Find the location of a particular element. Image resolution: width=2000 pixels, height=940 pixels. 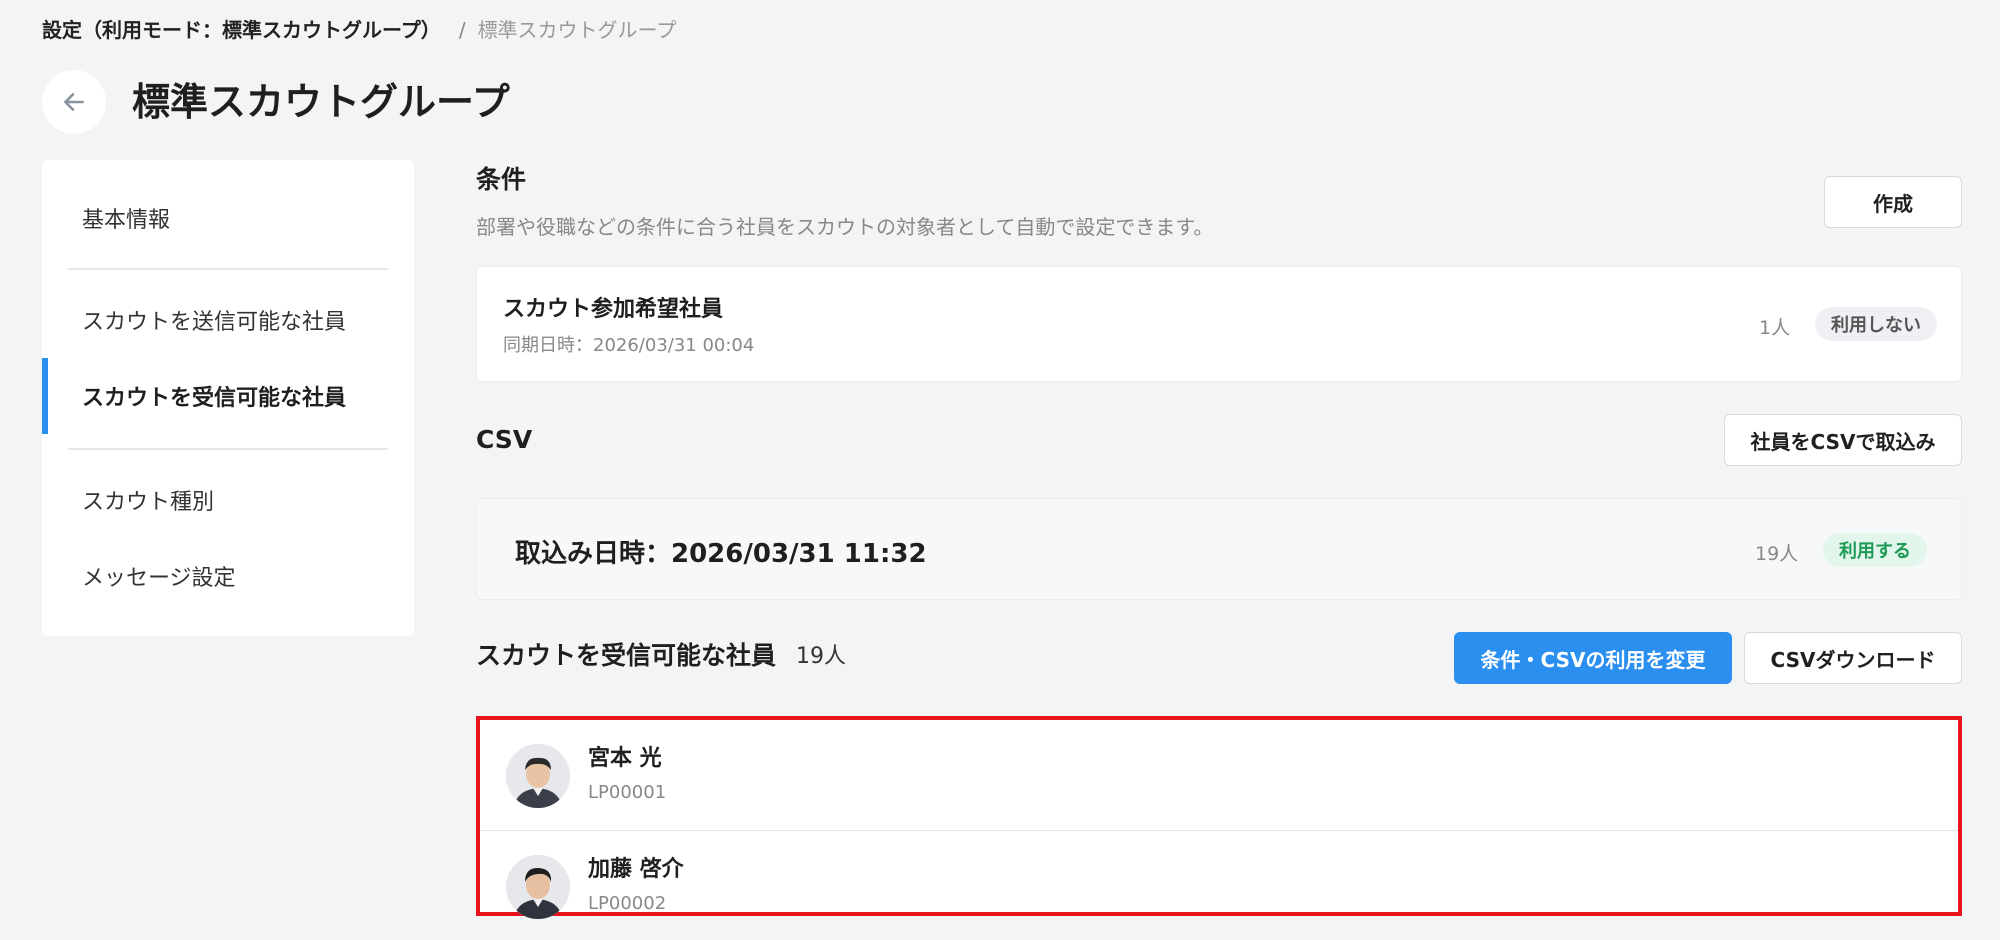

import-csv-button: 社員をCSVで取込み is located at coordinates (1843, 440).